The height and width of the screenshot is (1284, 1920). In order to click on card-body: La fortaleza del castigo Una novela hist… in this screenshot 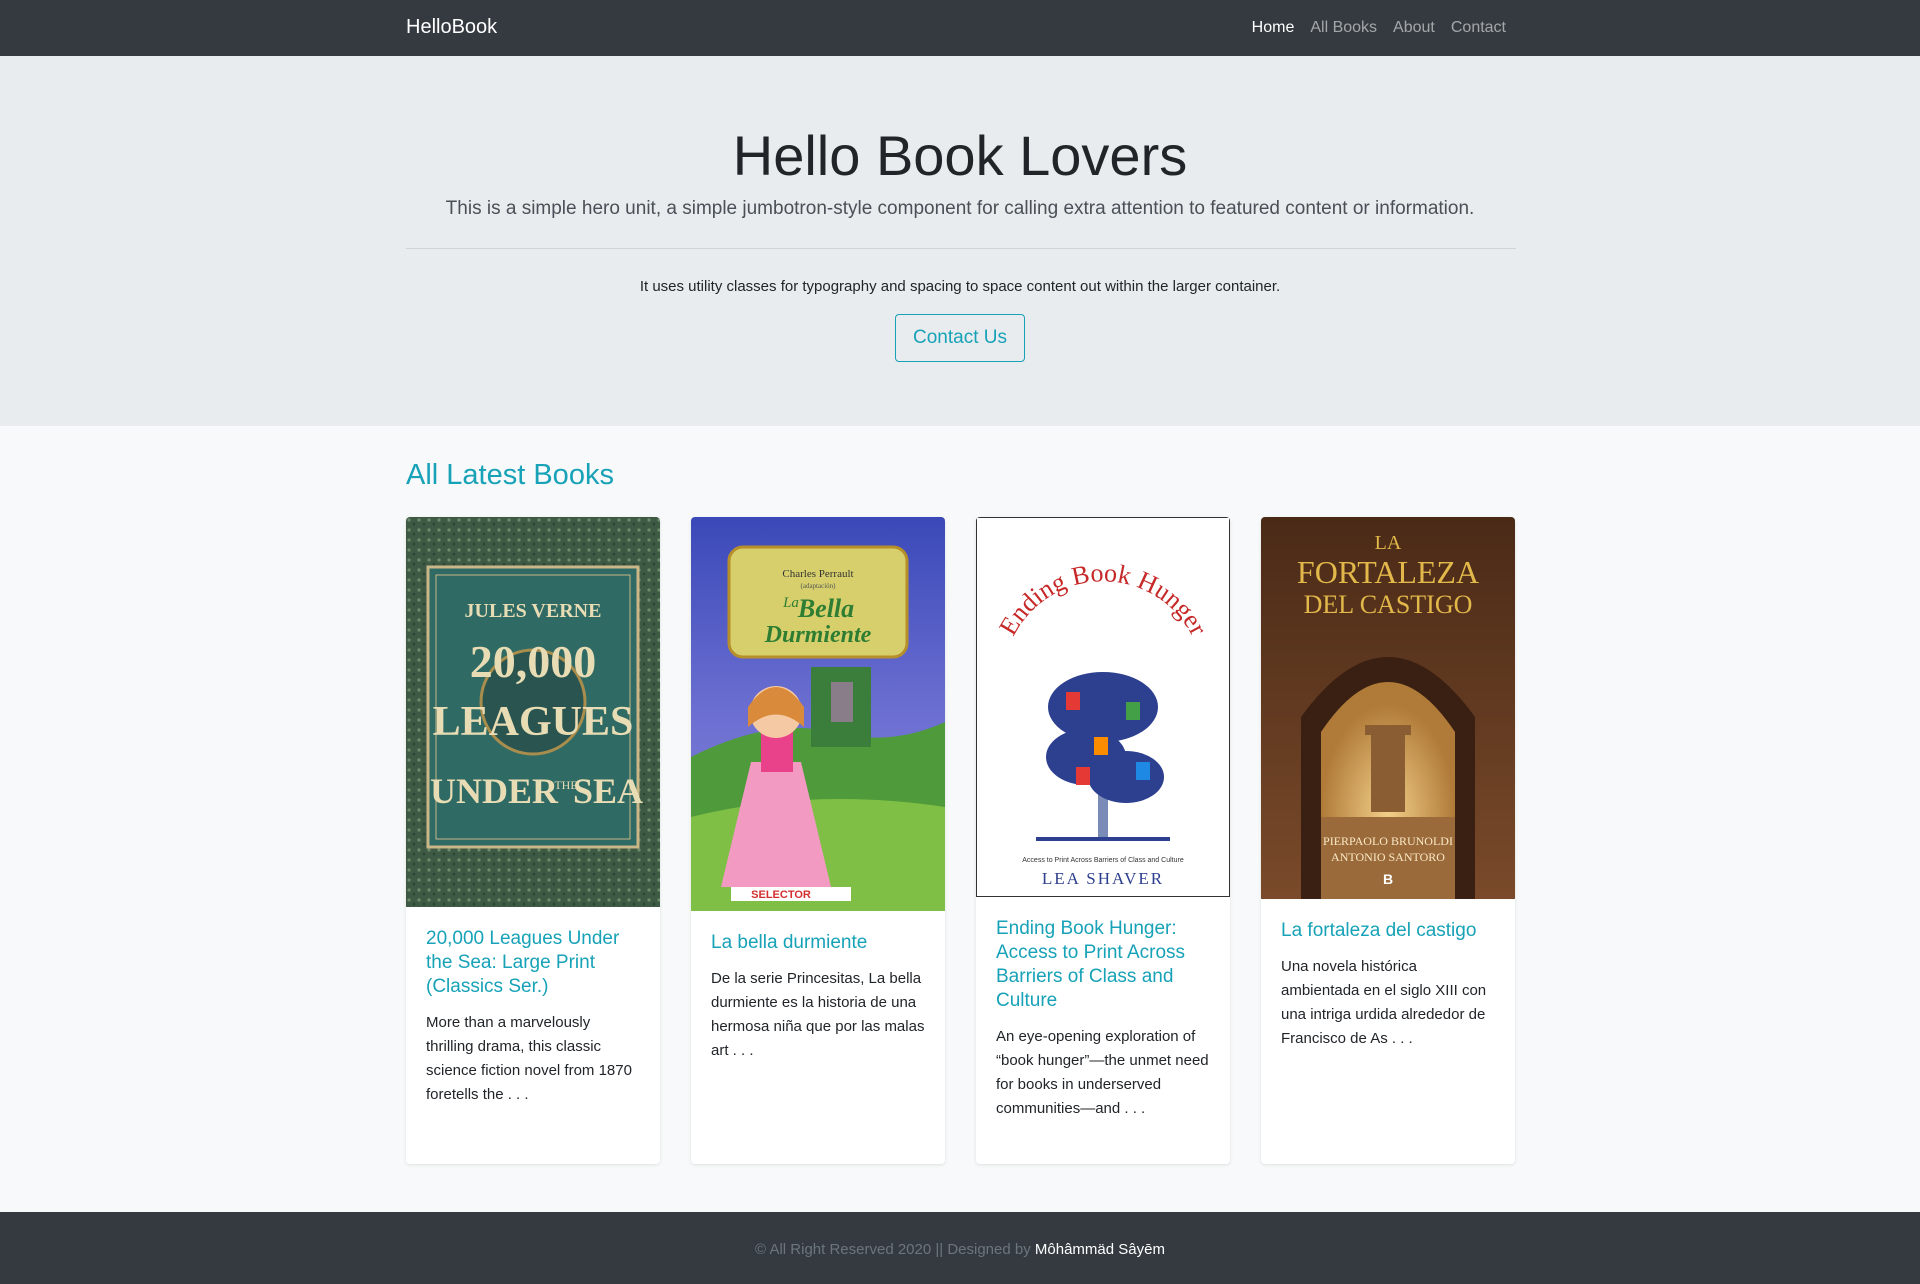, I will do `click(1388, 985)`.